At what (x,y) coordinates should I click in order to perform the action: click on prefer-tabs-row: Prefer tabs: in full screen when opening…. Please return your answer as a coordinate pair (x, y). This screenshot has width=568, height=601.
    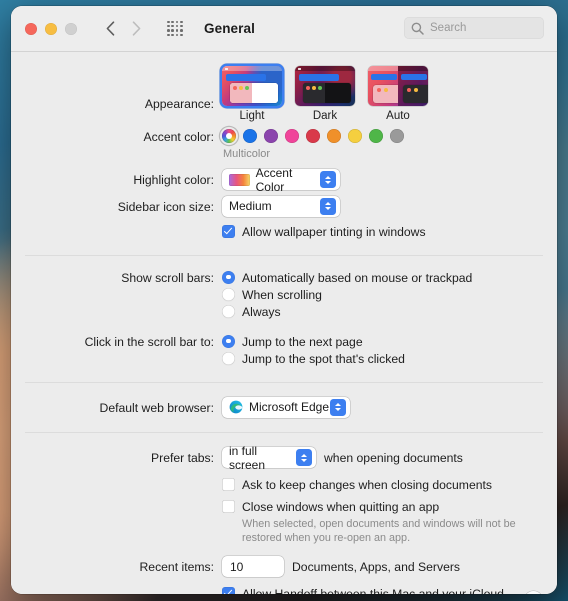
    Looking at the image, I should click on (284, 458).